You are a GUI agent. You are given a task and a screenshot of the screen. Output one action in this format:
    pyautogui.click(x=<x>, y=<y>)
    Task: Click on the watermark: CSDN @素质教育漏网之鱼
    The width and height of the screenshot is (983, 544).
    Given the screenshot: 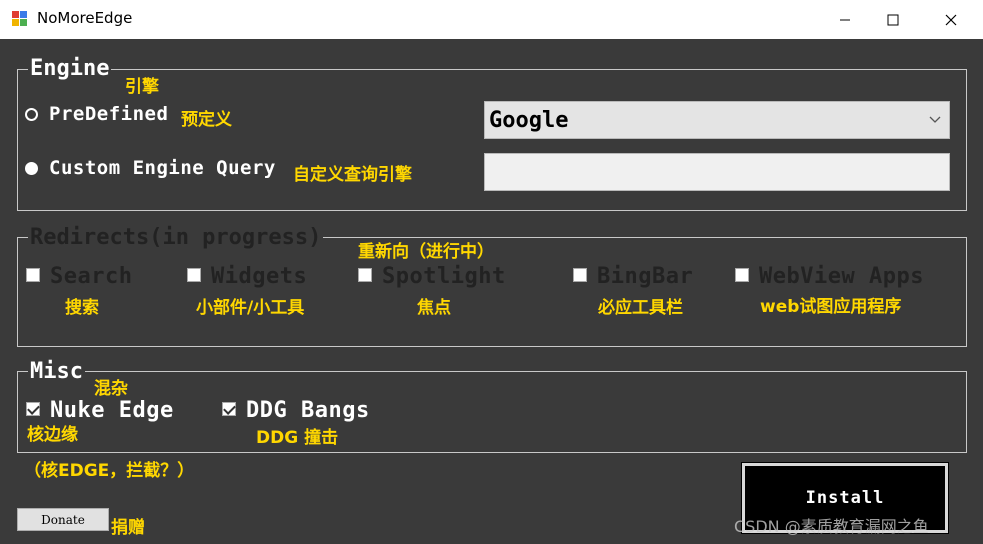 What is the action you would take?
    pyautogui.click(x=831, y=526)
    